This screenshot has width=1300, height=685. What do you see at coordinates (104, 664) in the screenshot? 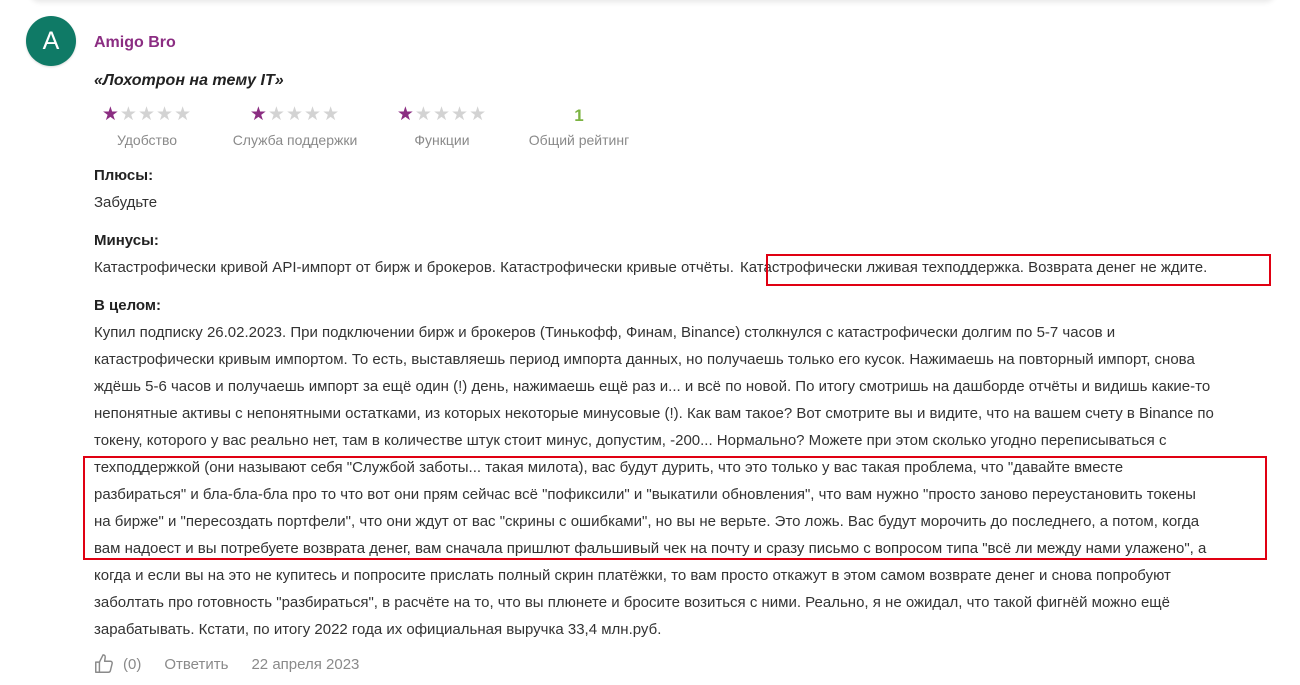
I see `thumbs-up-icon` at bounding box center [104, 664].